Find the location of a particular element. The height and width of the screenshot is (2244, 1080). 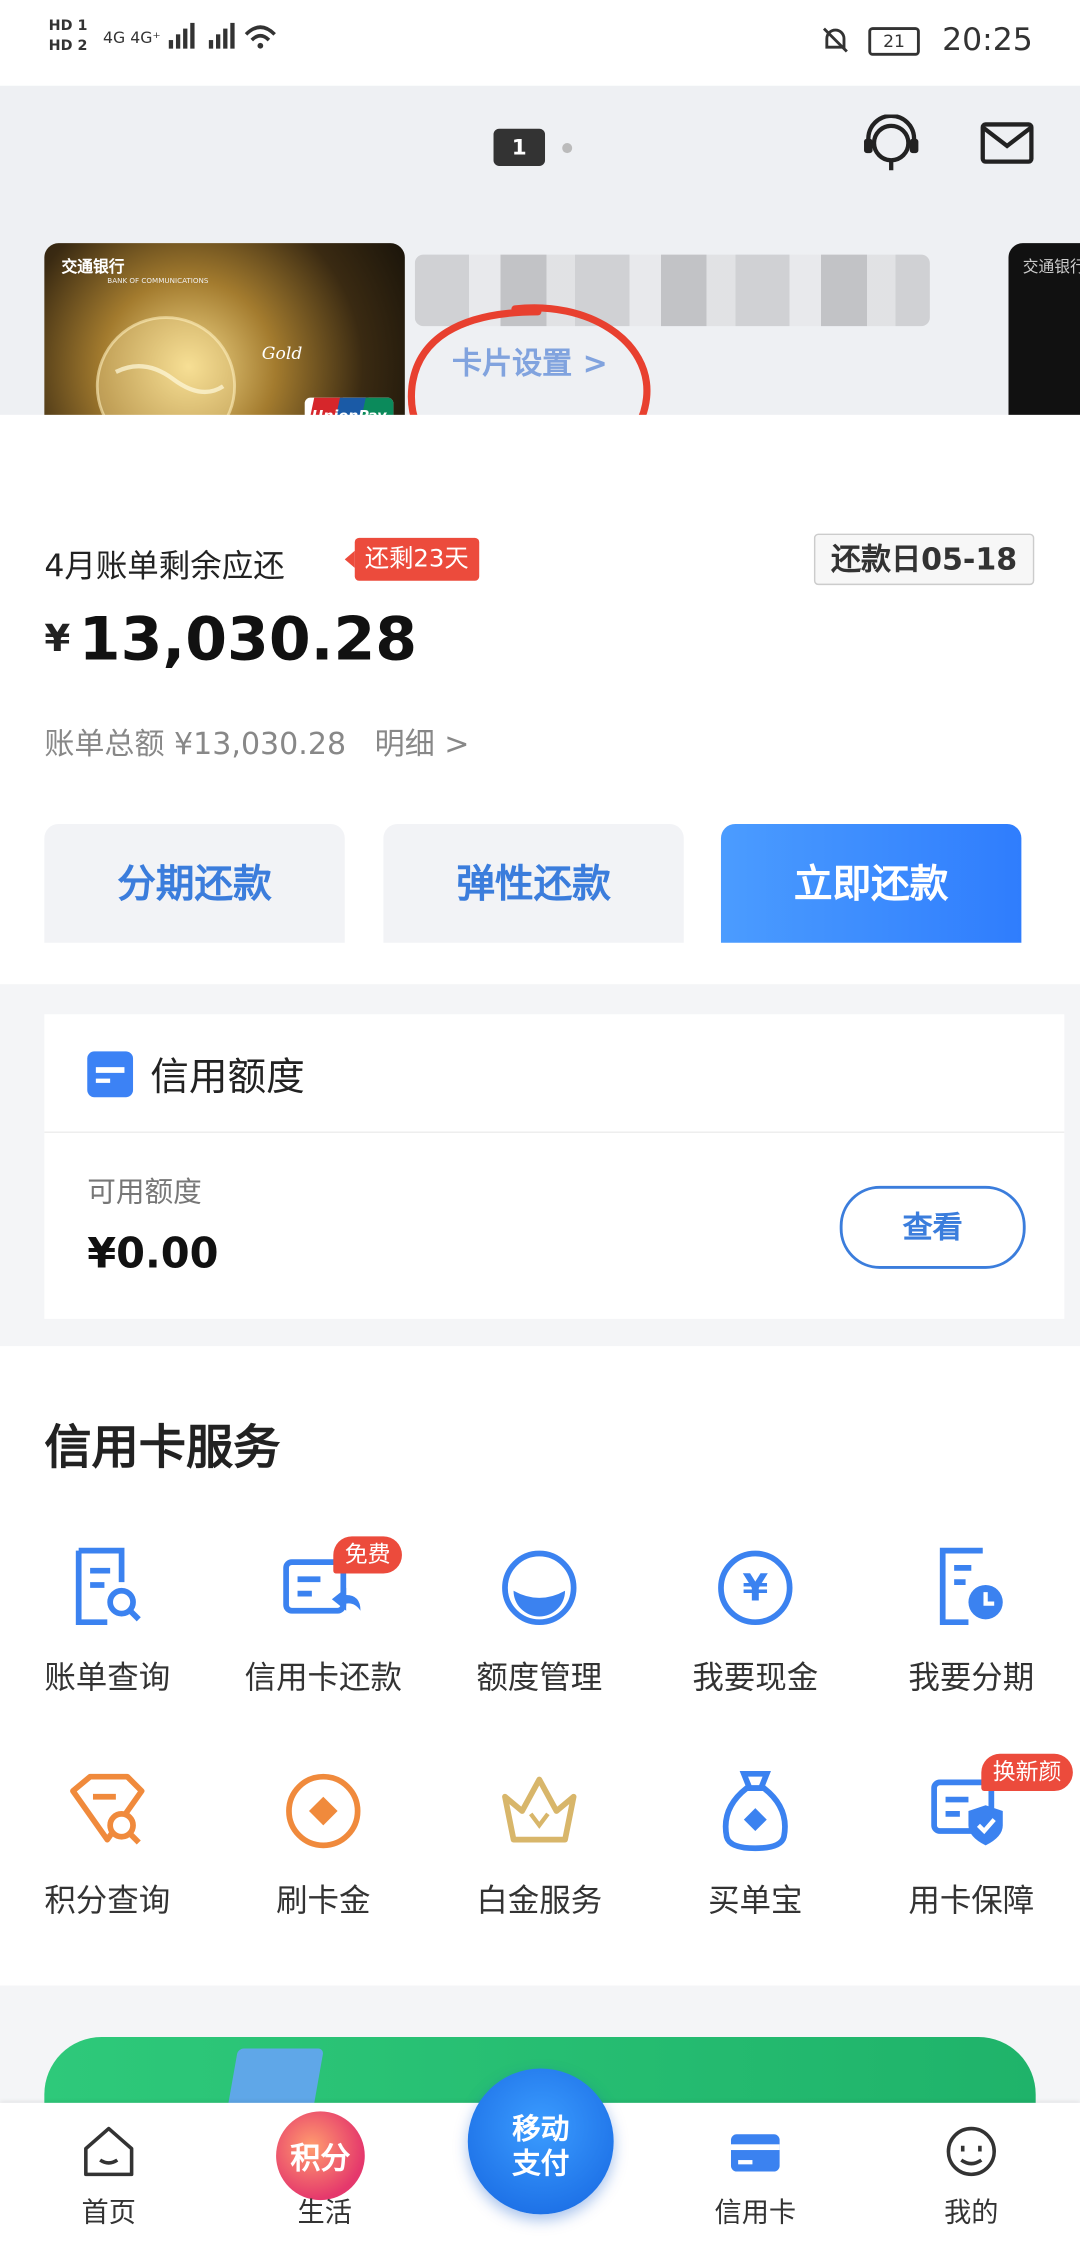

clock: 20:25 is located at coordinates (987, 40).